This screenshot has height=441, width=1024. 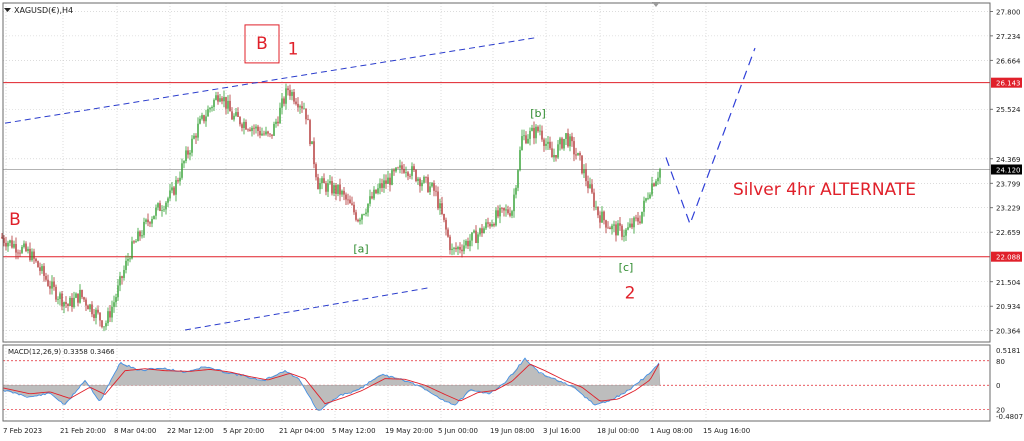 What do you see at coordinates (1008, 37) in the screenshot?
I see `y-tick-label: 27.234` at bounding box center [1008, 37].